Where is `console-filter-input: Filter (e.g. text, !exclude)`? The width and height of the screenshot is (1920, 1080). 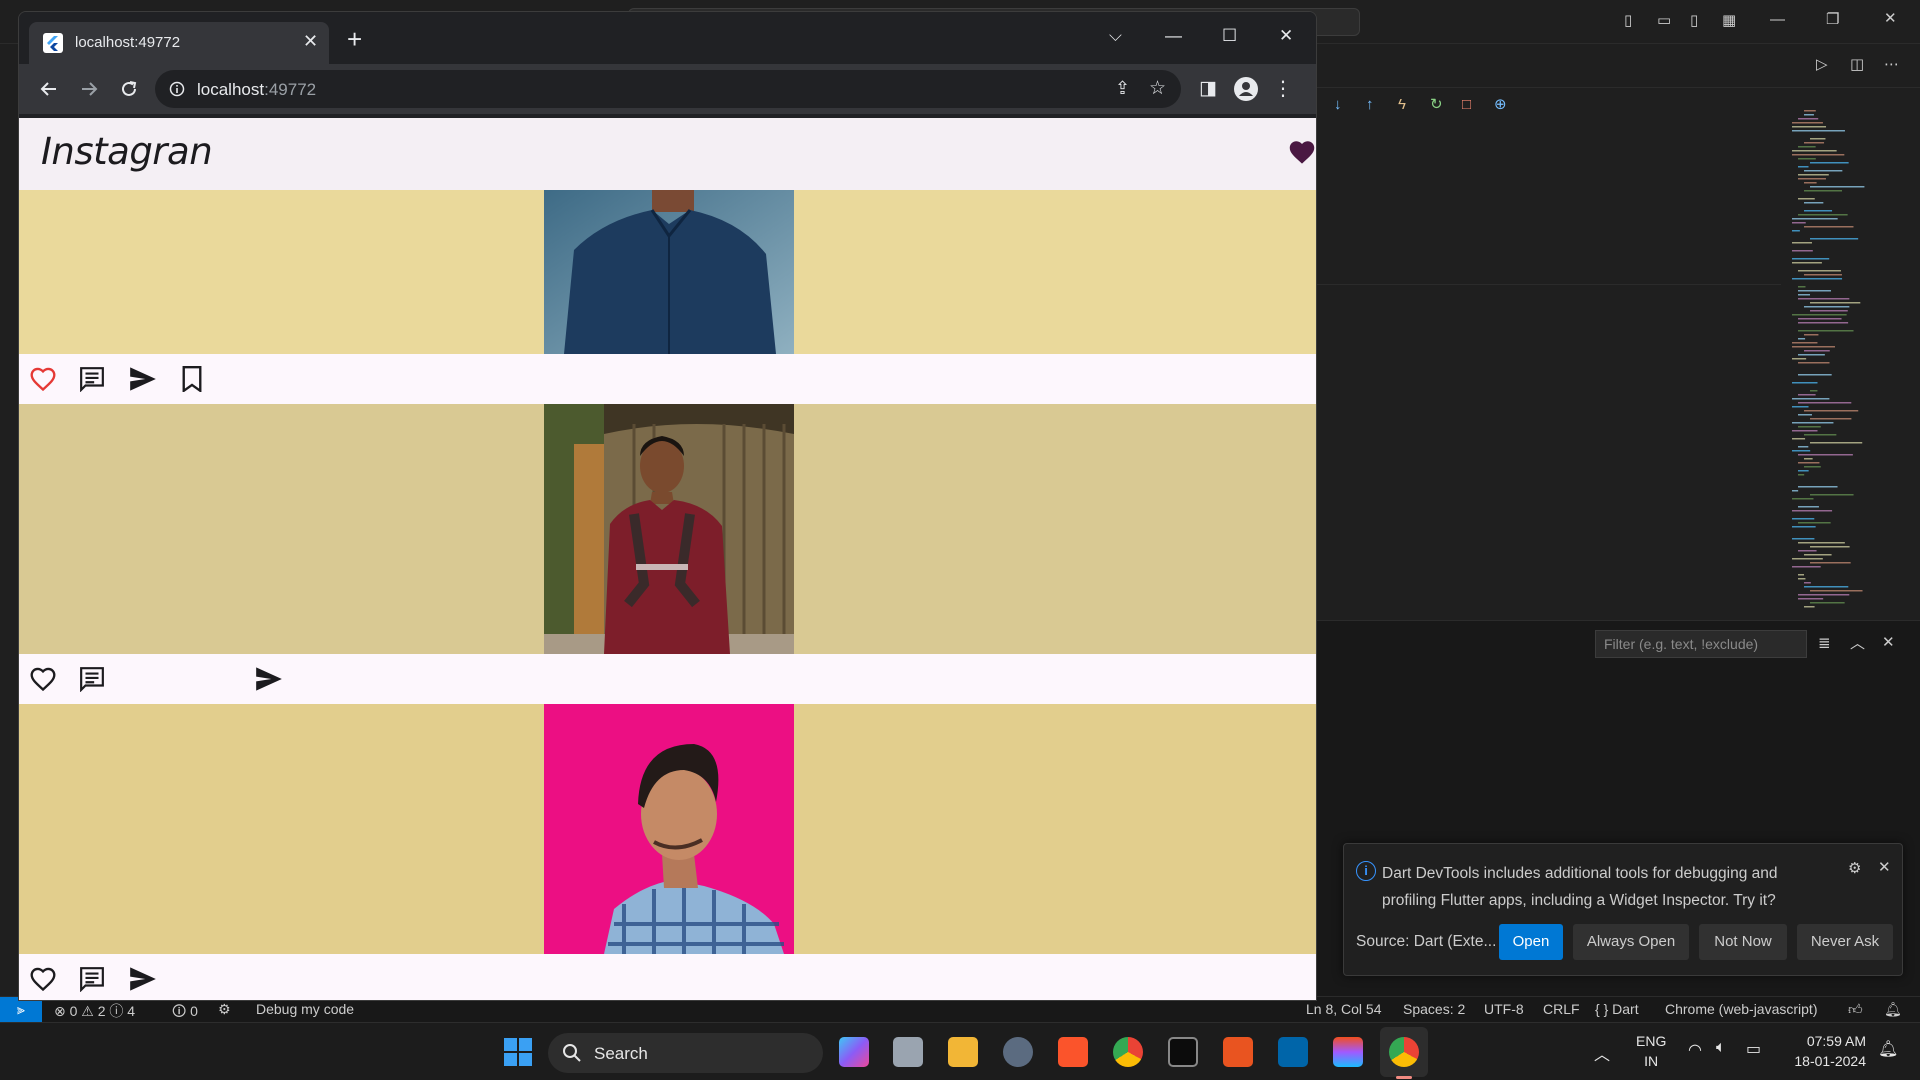 console-filter-input: Filter (e.g. text, !exclude) is located at coordinates (1701, 644).